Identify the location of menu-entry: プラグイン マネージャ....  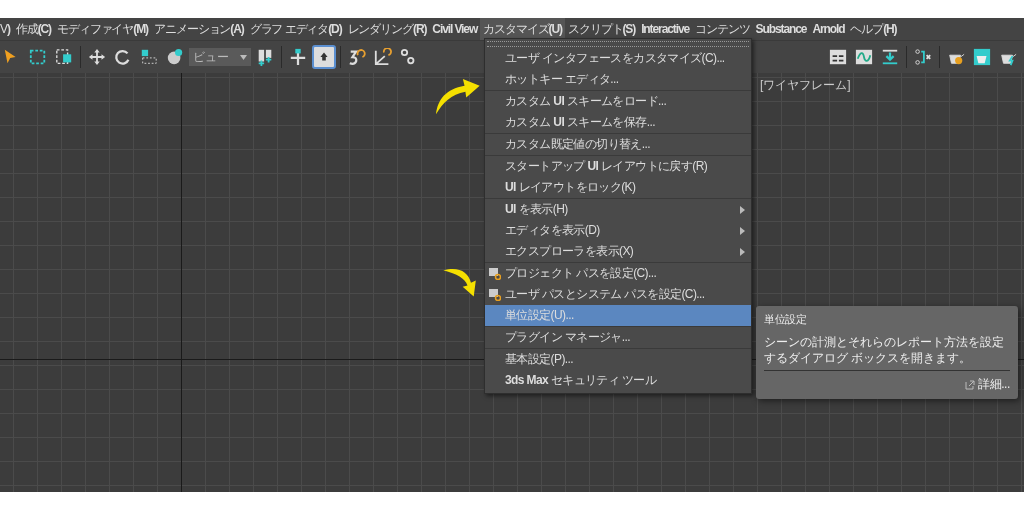
(618, 337).